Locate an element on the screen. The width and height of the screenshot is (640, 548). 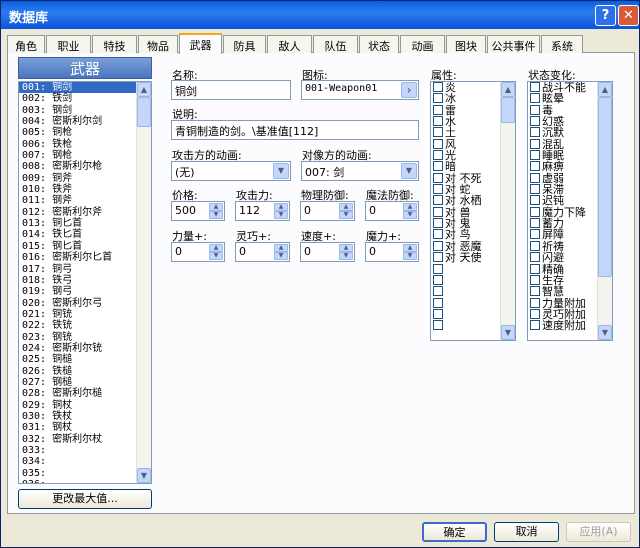
tab-3: 物品 is located at coordinates (158, 44).